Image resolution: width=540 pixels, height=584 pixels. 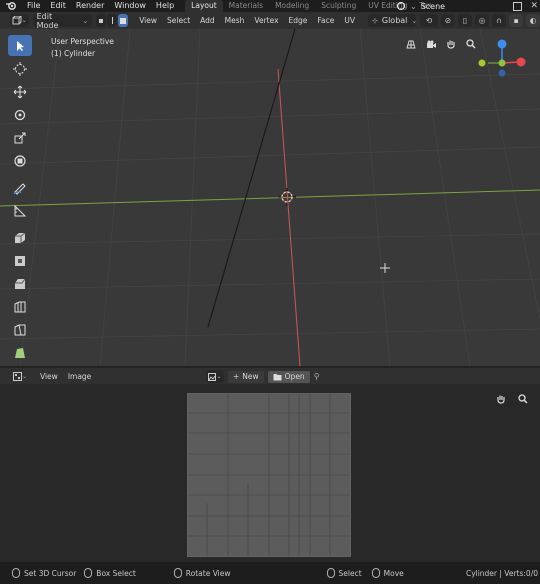 What do you see at coordinates (20, 114) in the screenshot?
I see `rotate-tool` at bounding box center [20, 114].